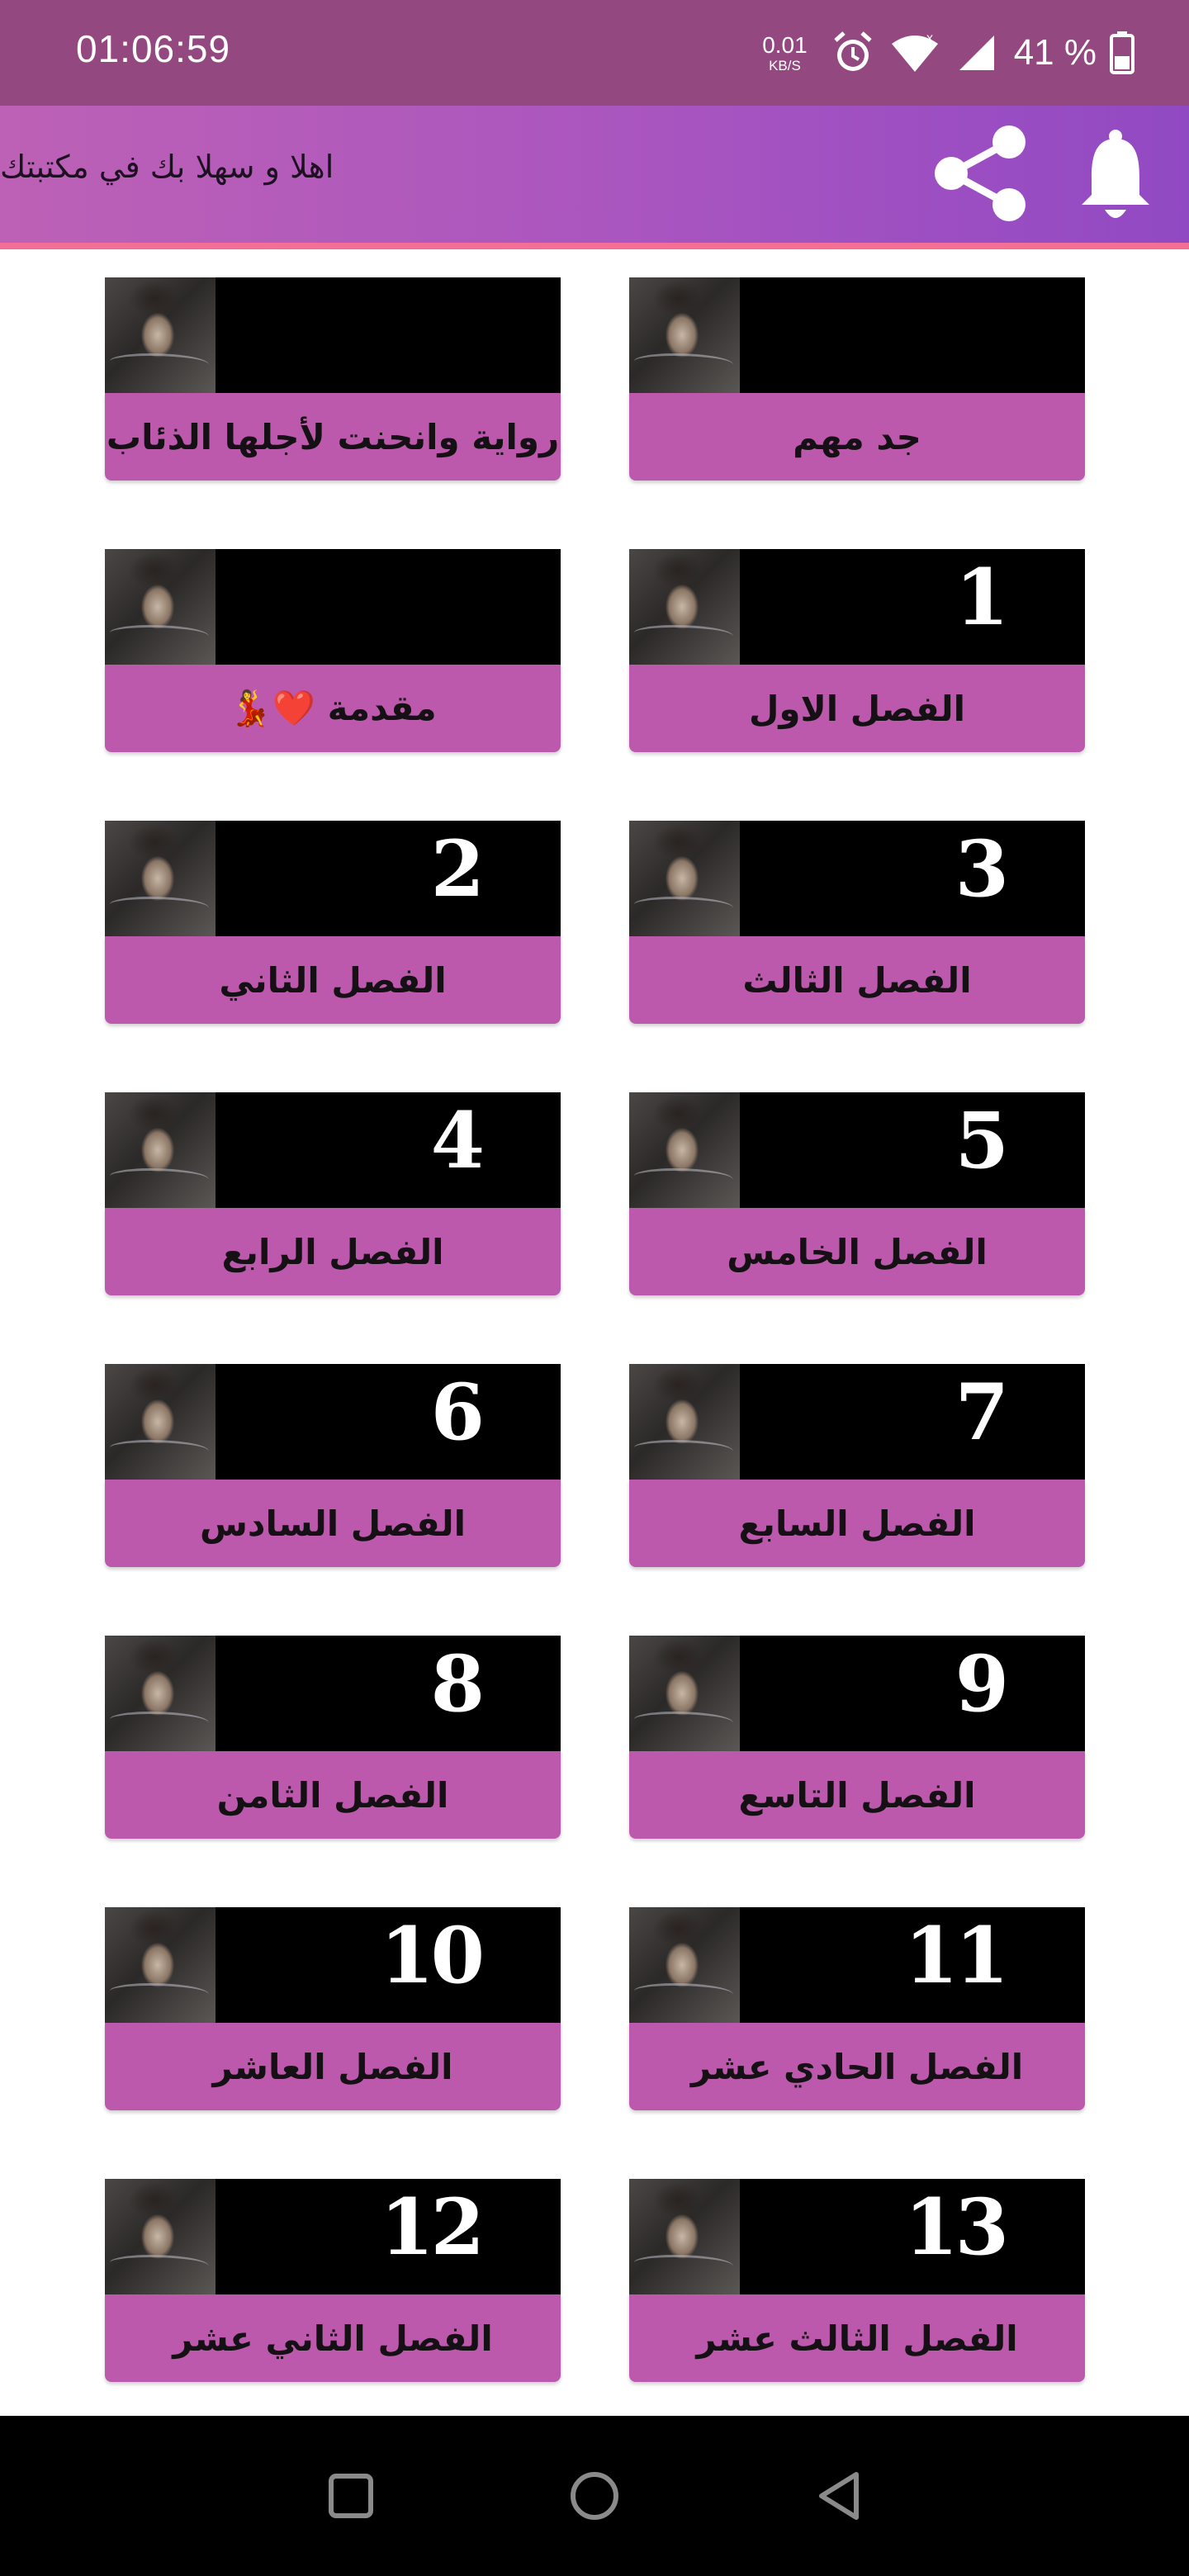 This screenshot has width=1189, height=2576. What do you see at coordinates (1115, 176) in the screenshot?
I see `bell-icon` at bounding box center [1115, 176].